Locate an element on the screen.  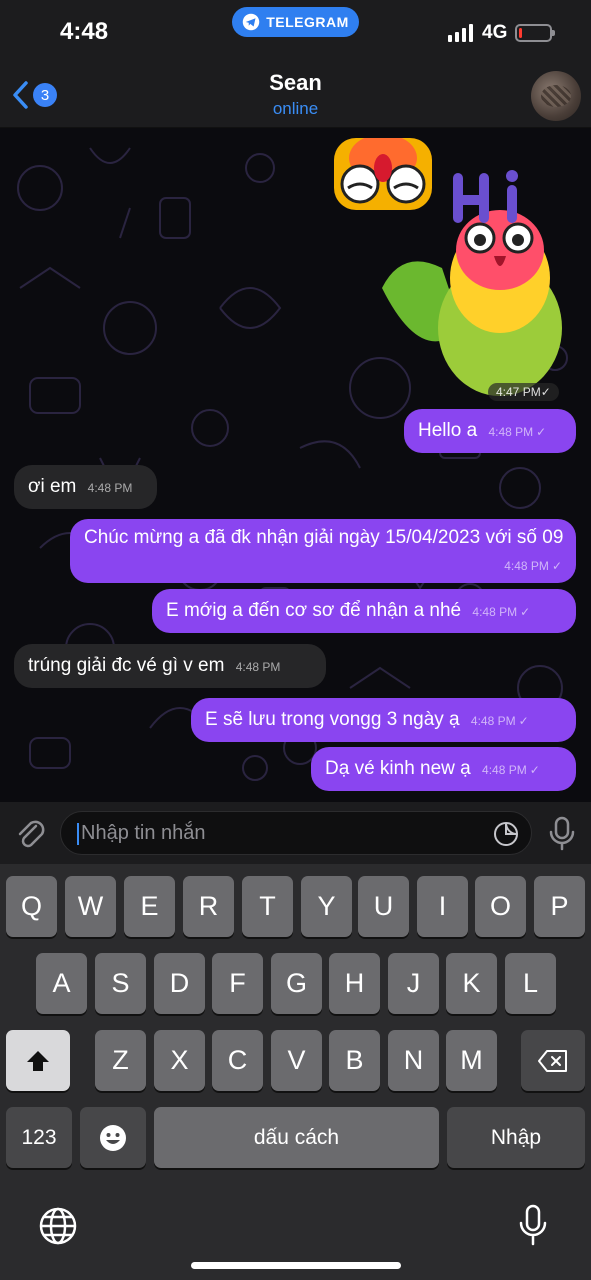
contact-name: Sean is located at coordinates (295, 83).